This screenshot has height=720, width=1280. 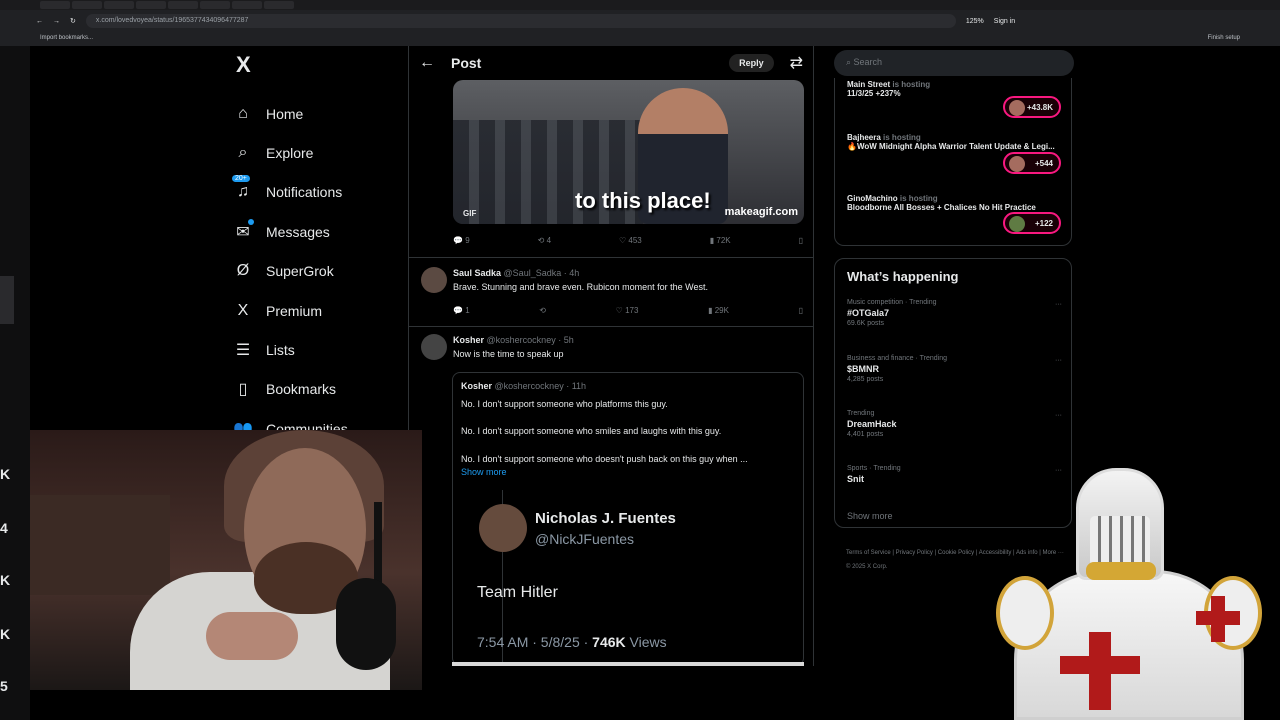 I want to click on back-icon: ←, so click(x=39, y=21).